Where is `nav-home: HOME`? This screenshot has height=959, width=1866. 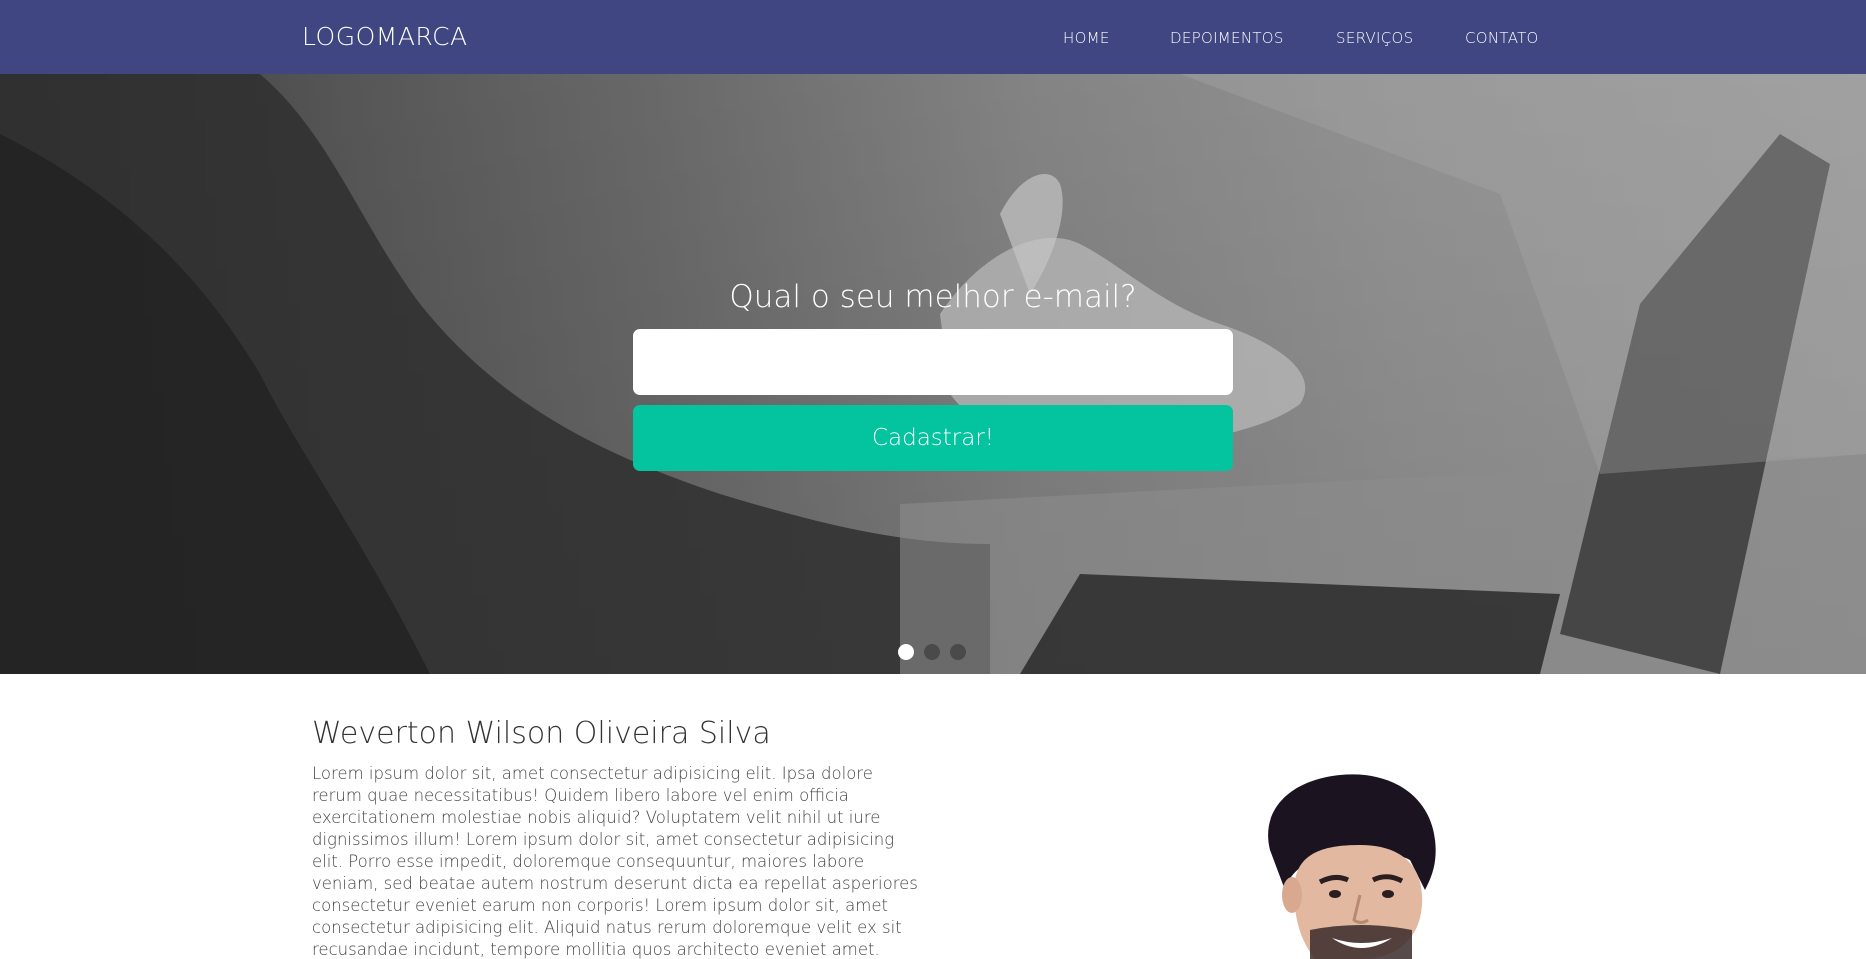 nav-home: HOME is located at coordinates (1086, 38).